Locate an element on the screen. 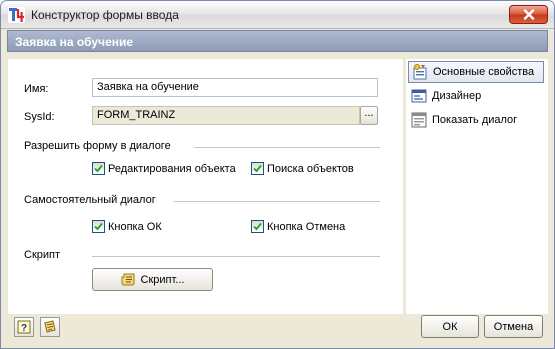 This screenshot has height=349, width=555. edit-objects-label: Редактирования объекта is located at coordinates (172, 168).